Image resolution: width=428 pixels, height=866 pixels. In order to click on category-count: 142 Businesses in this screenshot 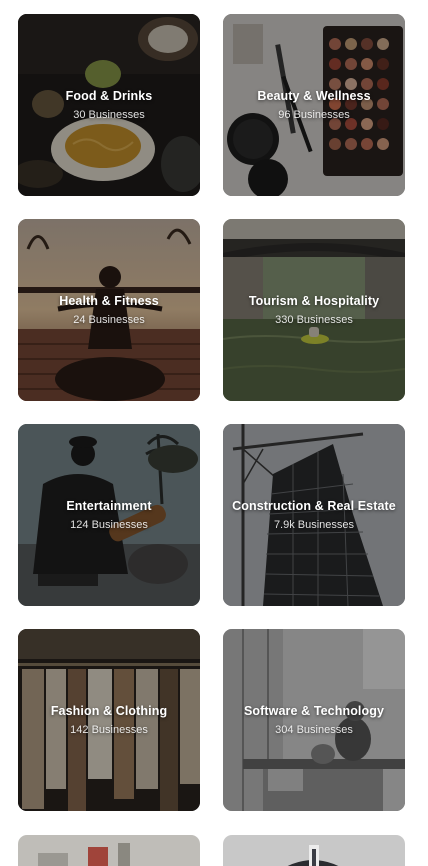, I will do `click(109, 730)`.